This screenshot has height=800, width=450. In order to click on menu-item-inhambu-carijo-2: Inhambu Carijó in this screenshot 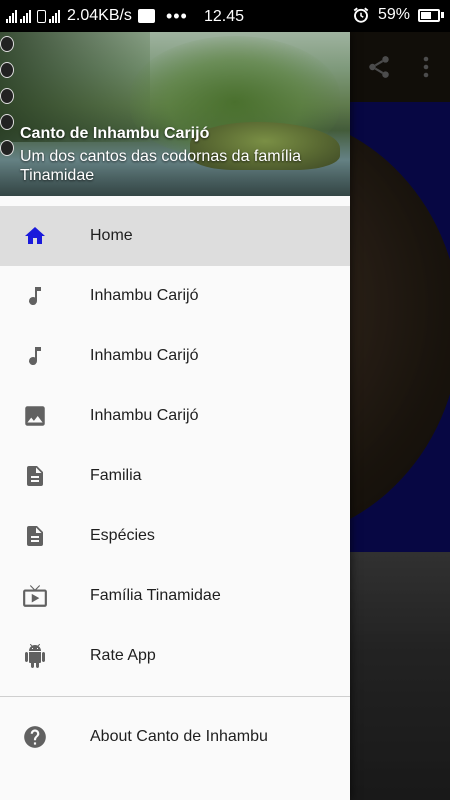, I will do `click(175, 356)`.